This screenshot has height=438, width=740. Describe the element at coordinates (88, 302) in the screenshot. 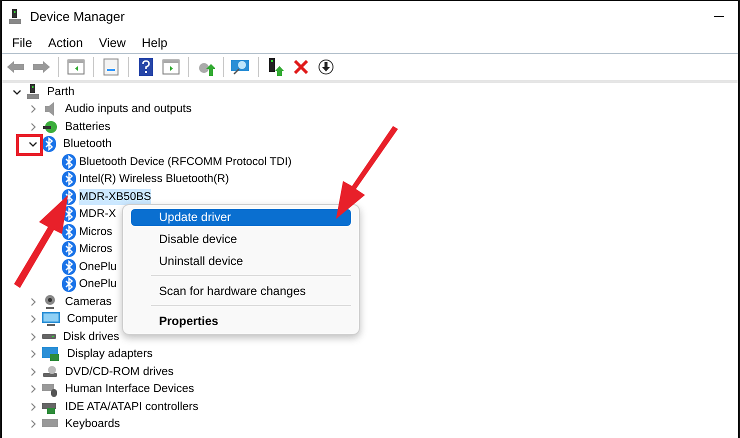

I see `tree-item: Cameras` at that location.